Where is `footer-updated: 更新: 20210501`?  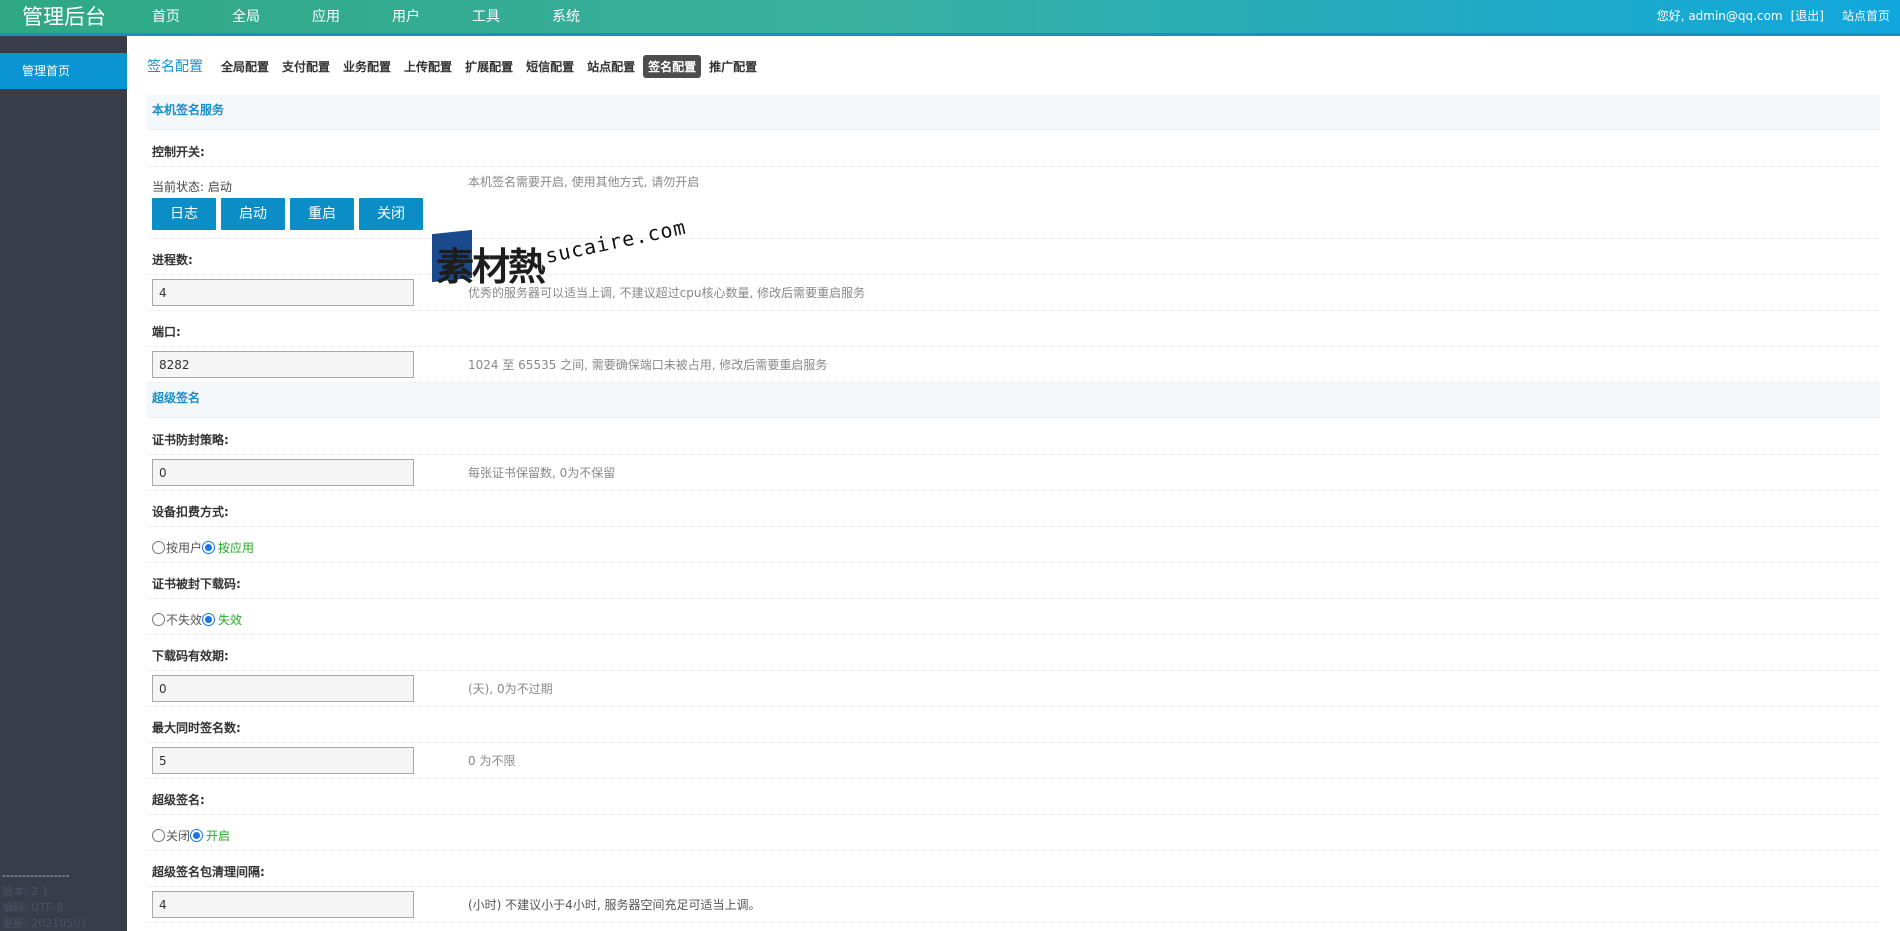
footer-updated: 更新: 20210501 is located at coordinates (45, 923).